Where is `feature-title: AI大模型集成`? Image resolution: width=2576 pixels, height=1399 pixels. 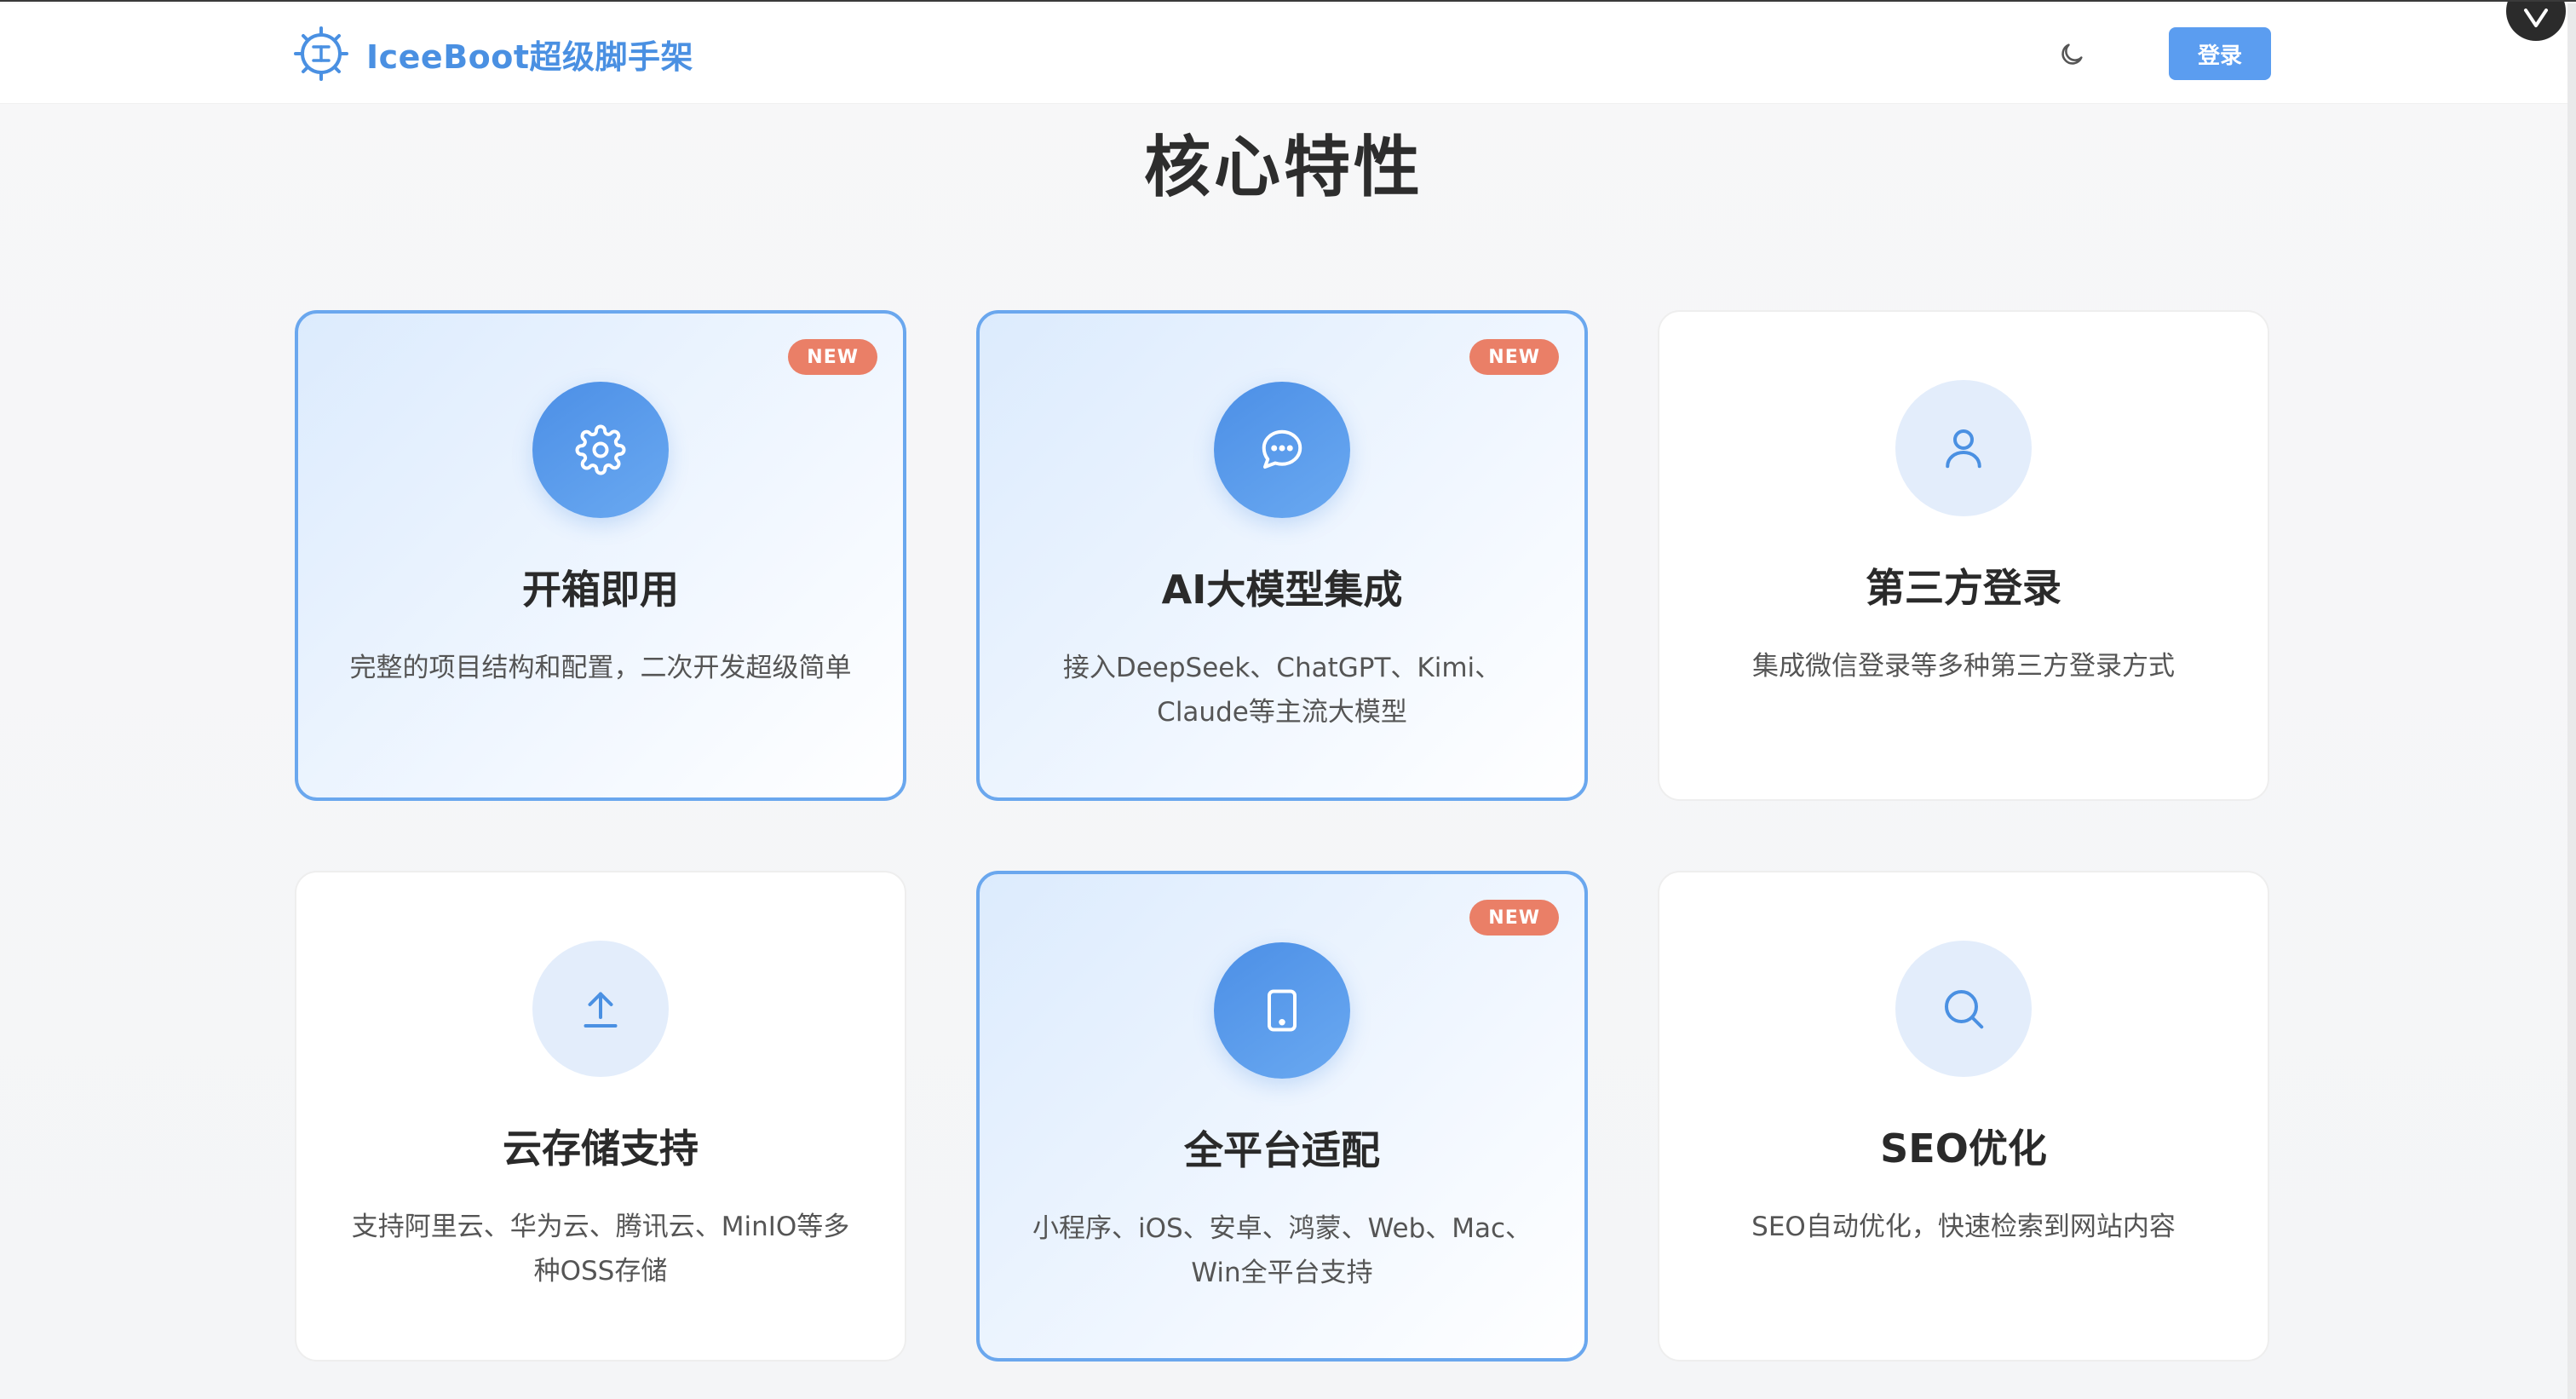 feature-title: AI大模型集成 is located at coordinates (1282, 590).